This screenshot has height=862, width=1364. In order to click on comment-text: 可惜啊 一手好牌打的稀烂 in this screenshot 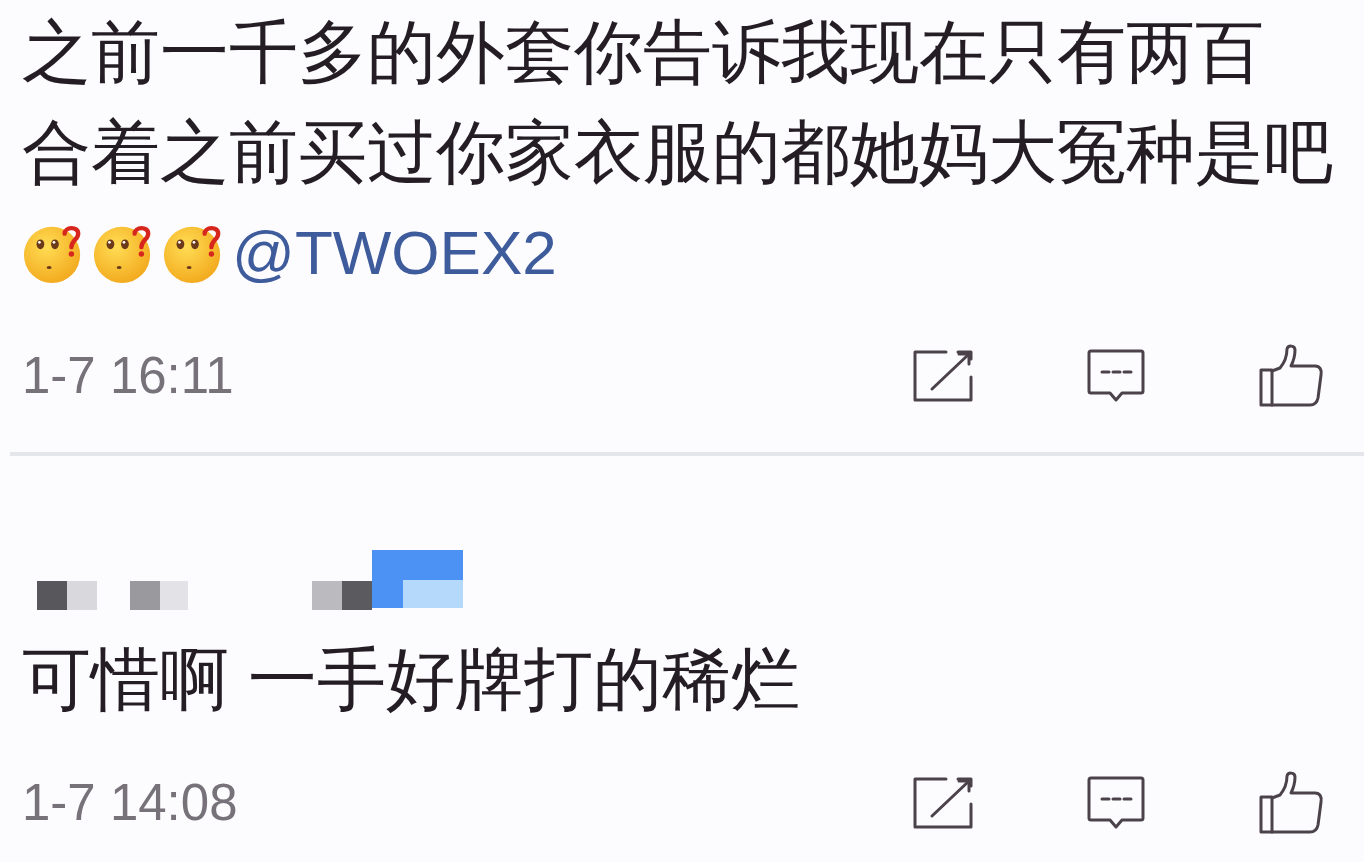, I will do `click(411, 680)`.